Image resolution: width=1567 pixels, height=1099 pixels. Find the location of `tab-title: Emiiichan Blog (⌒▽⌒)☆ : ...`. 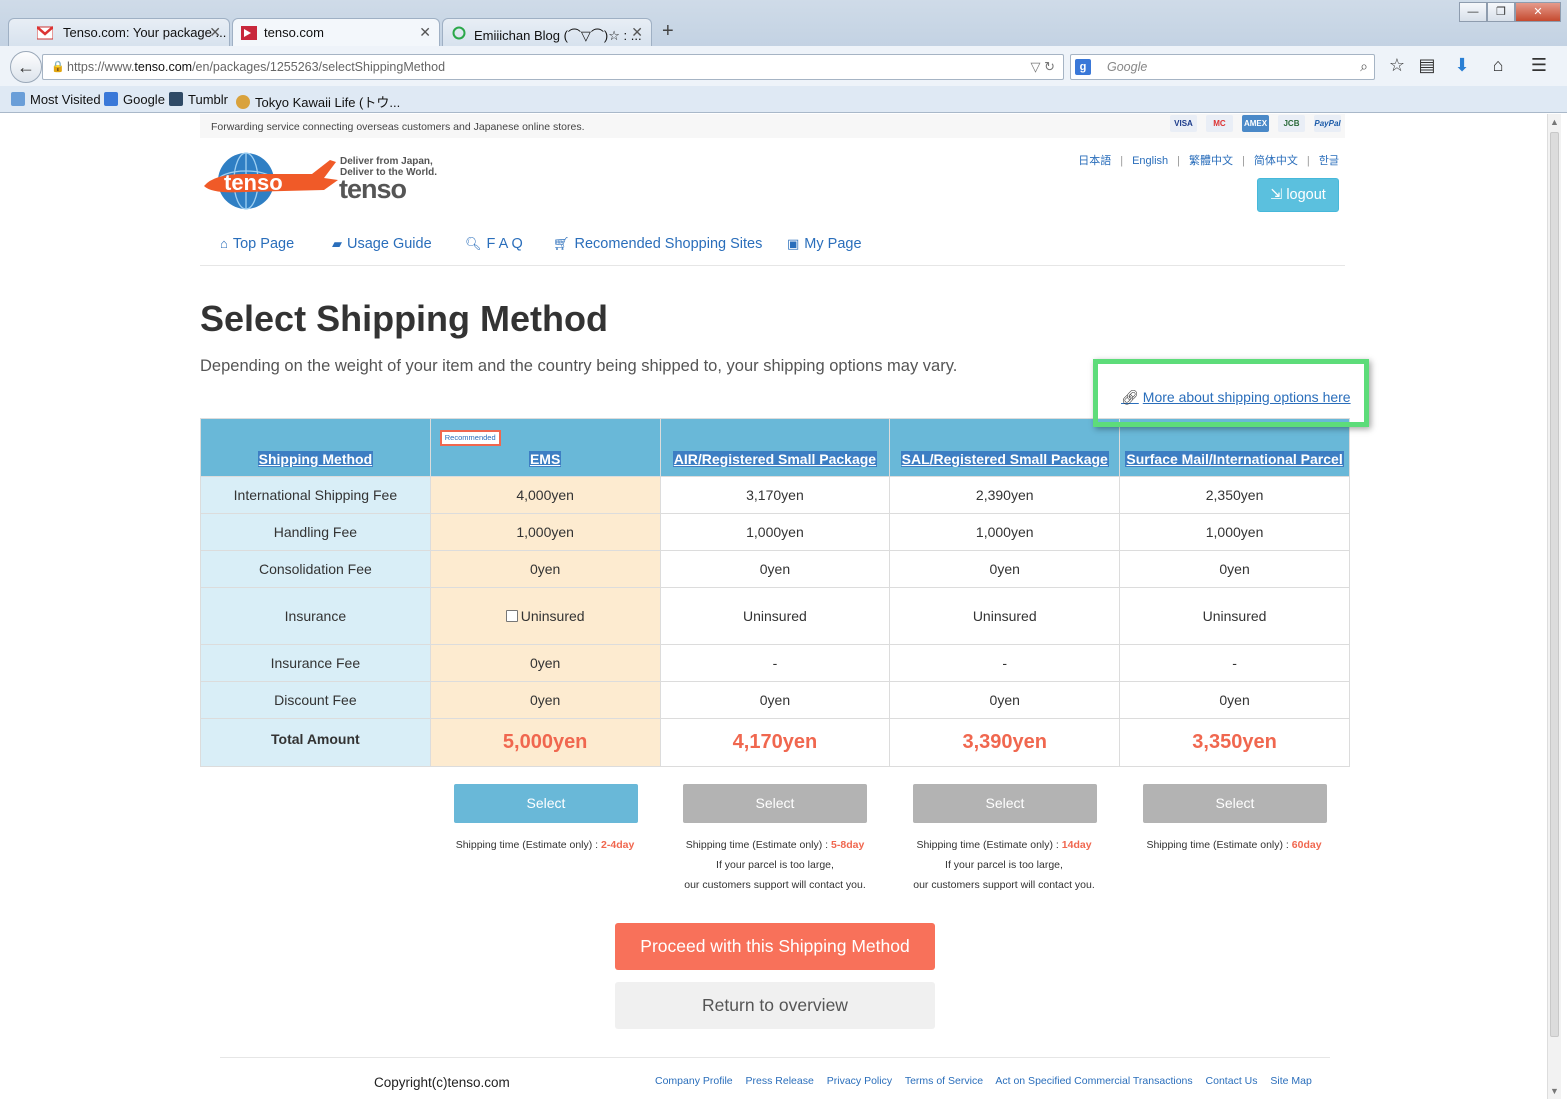

tab-title: Emiiichan Blog (⌒▽⌒)☆ : ... is located at coordinates (558, 35).